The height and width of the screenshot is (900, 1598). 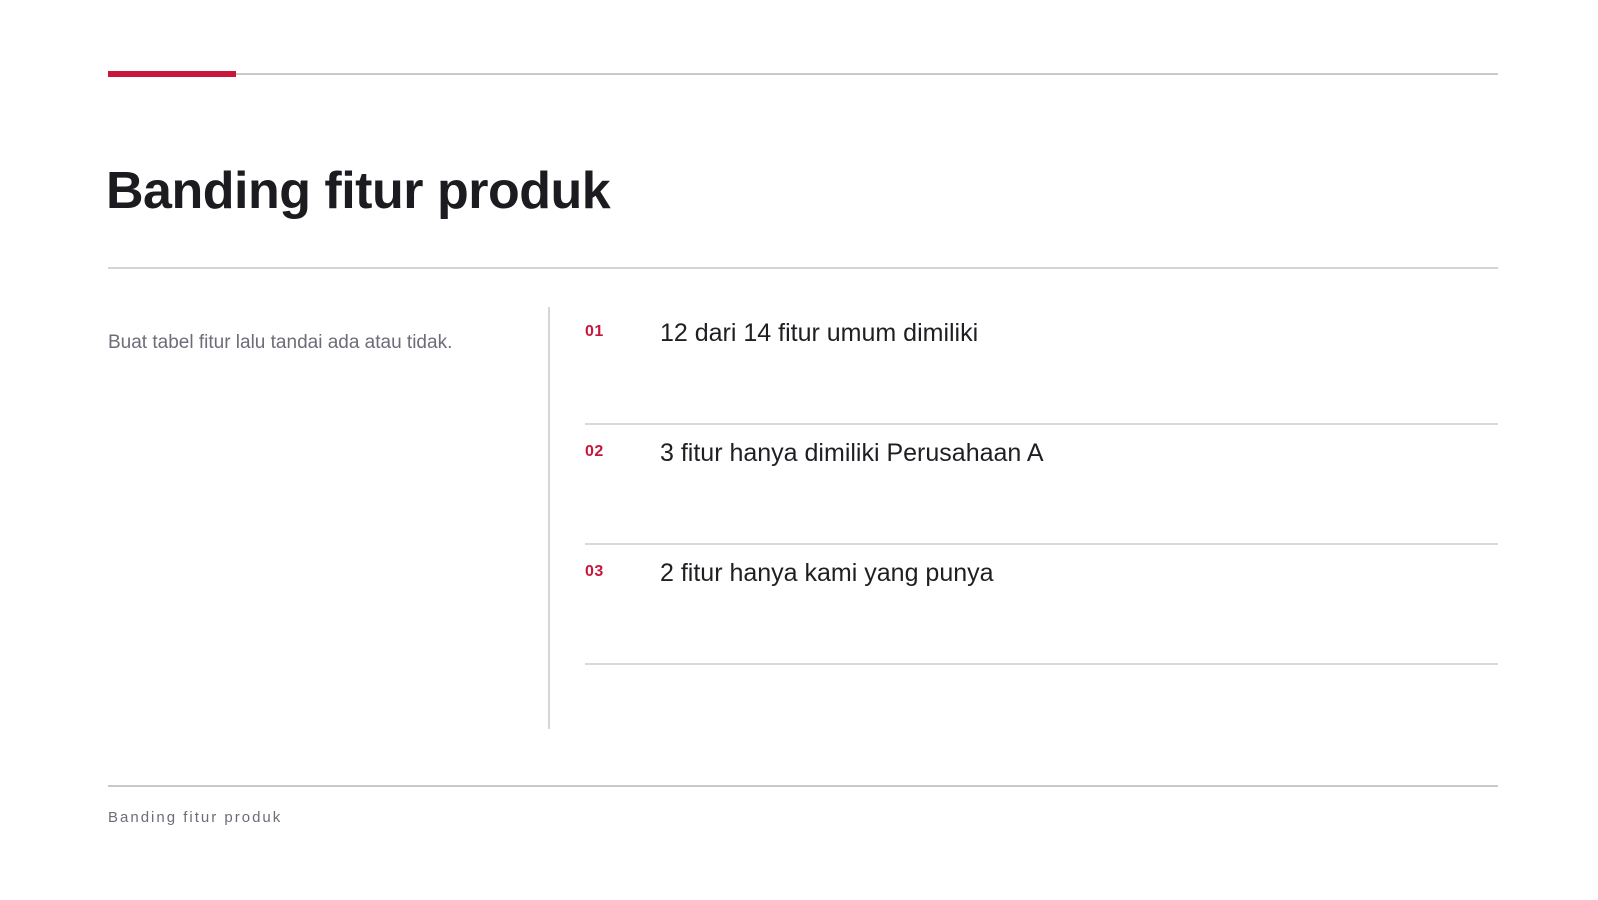 I want to click on item-number: 02, so click(x=594, y=451).